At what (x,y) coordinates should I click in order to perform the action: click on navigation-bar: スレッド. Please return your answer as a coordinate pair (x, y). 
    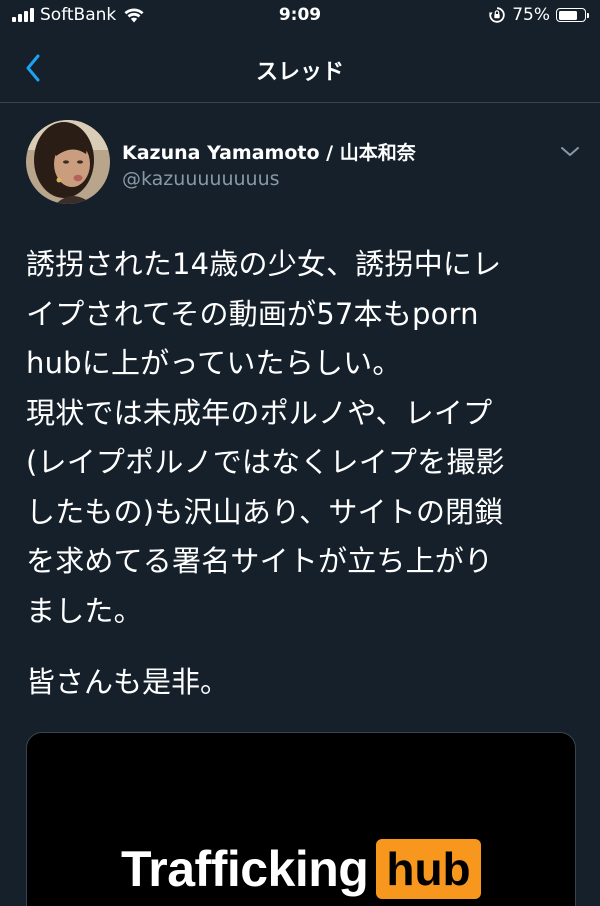
    Looking at the image, I should click on (300, 68).